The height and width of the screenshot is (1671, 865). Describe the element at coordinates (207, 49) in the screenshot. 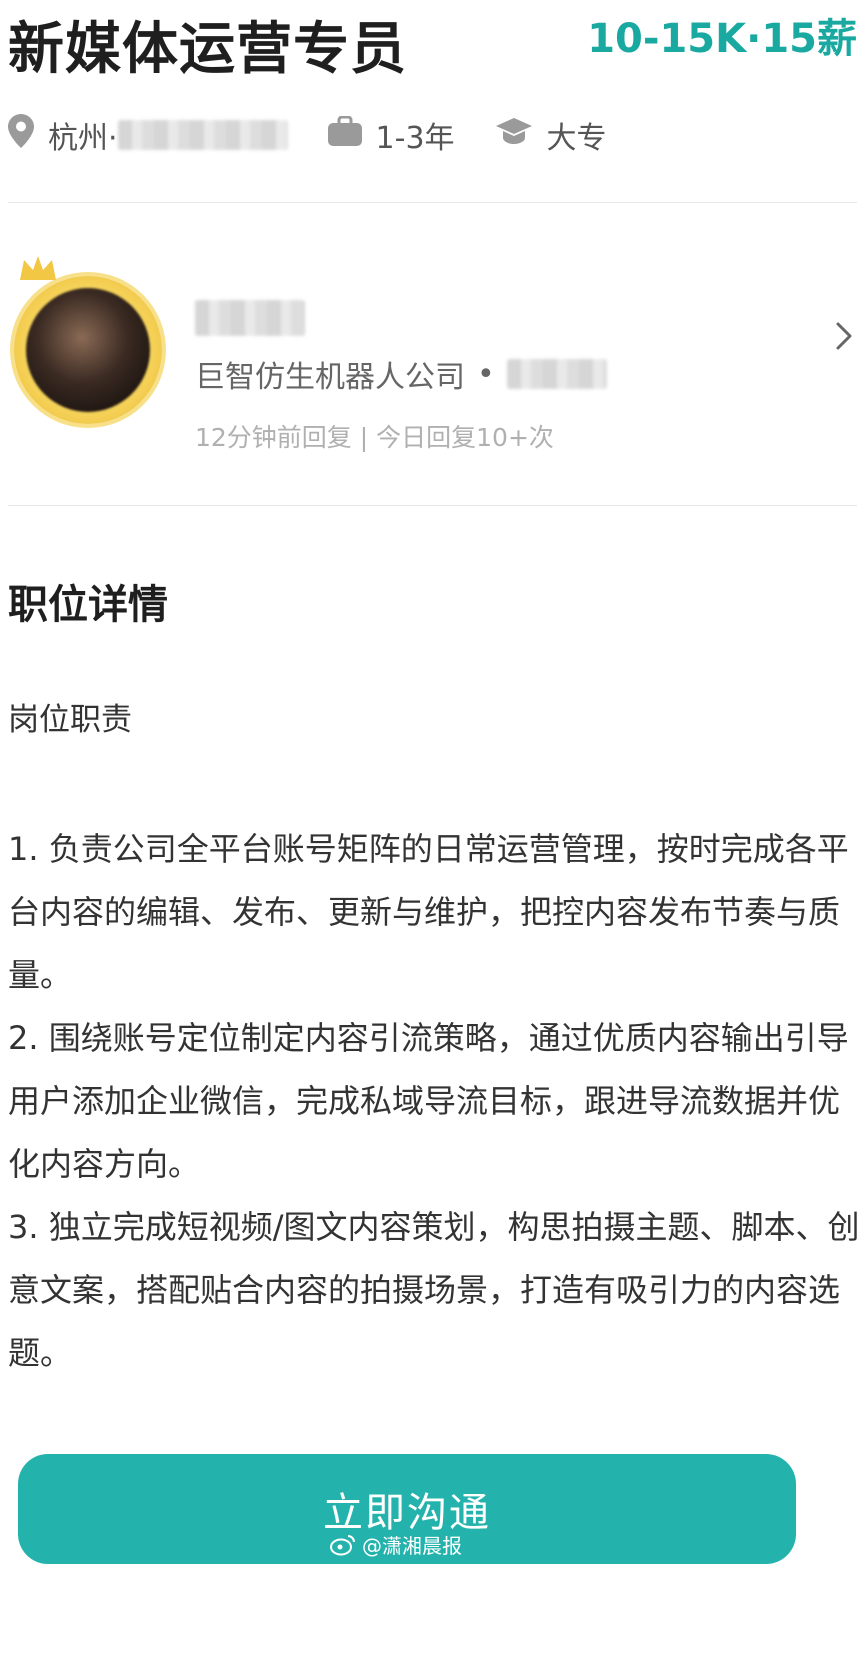

I see `job-title: 新媒体运营专员` at that location.